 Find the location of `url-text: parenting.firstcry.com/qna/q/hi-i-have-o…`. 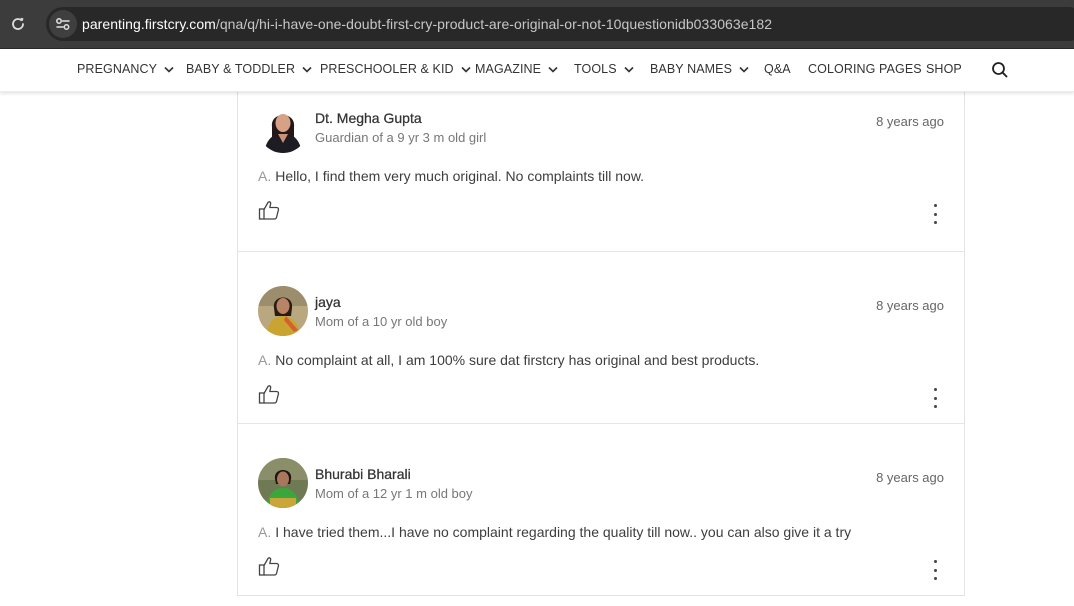

url-text: parenting.firstcry.com/qna/q/hi-i-have-o… is located at coordinates (427, 24).